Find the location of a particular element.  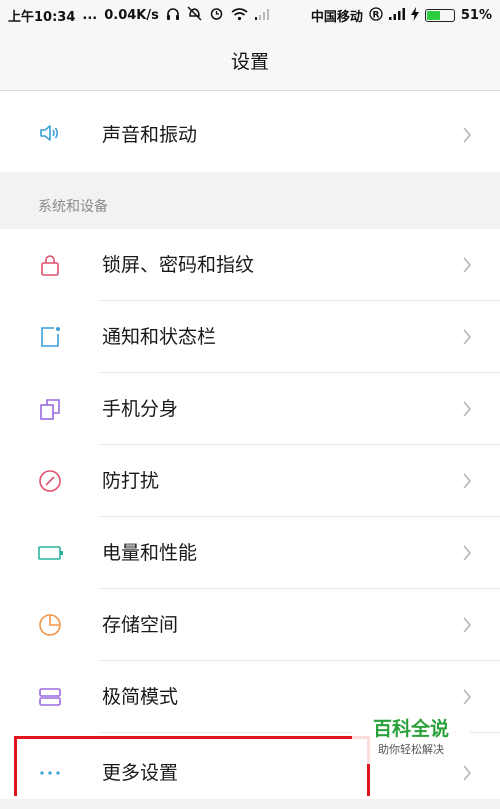

status-time: 上午10:34 is located at coordinates (42, 17).